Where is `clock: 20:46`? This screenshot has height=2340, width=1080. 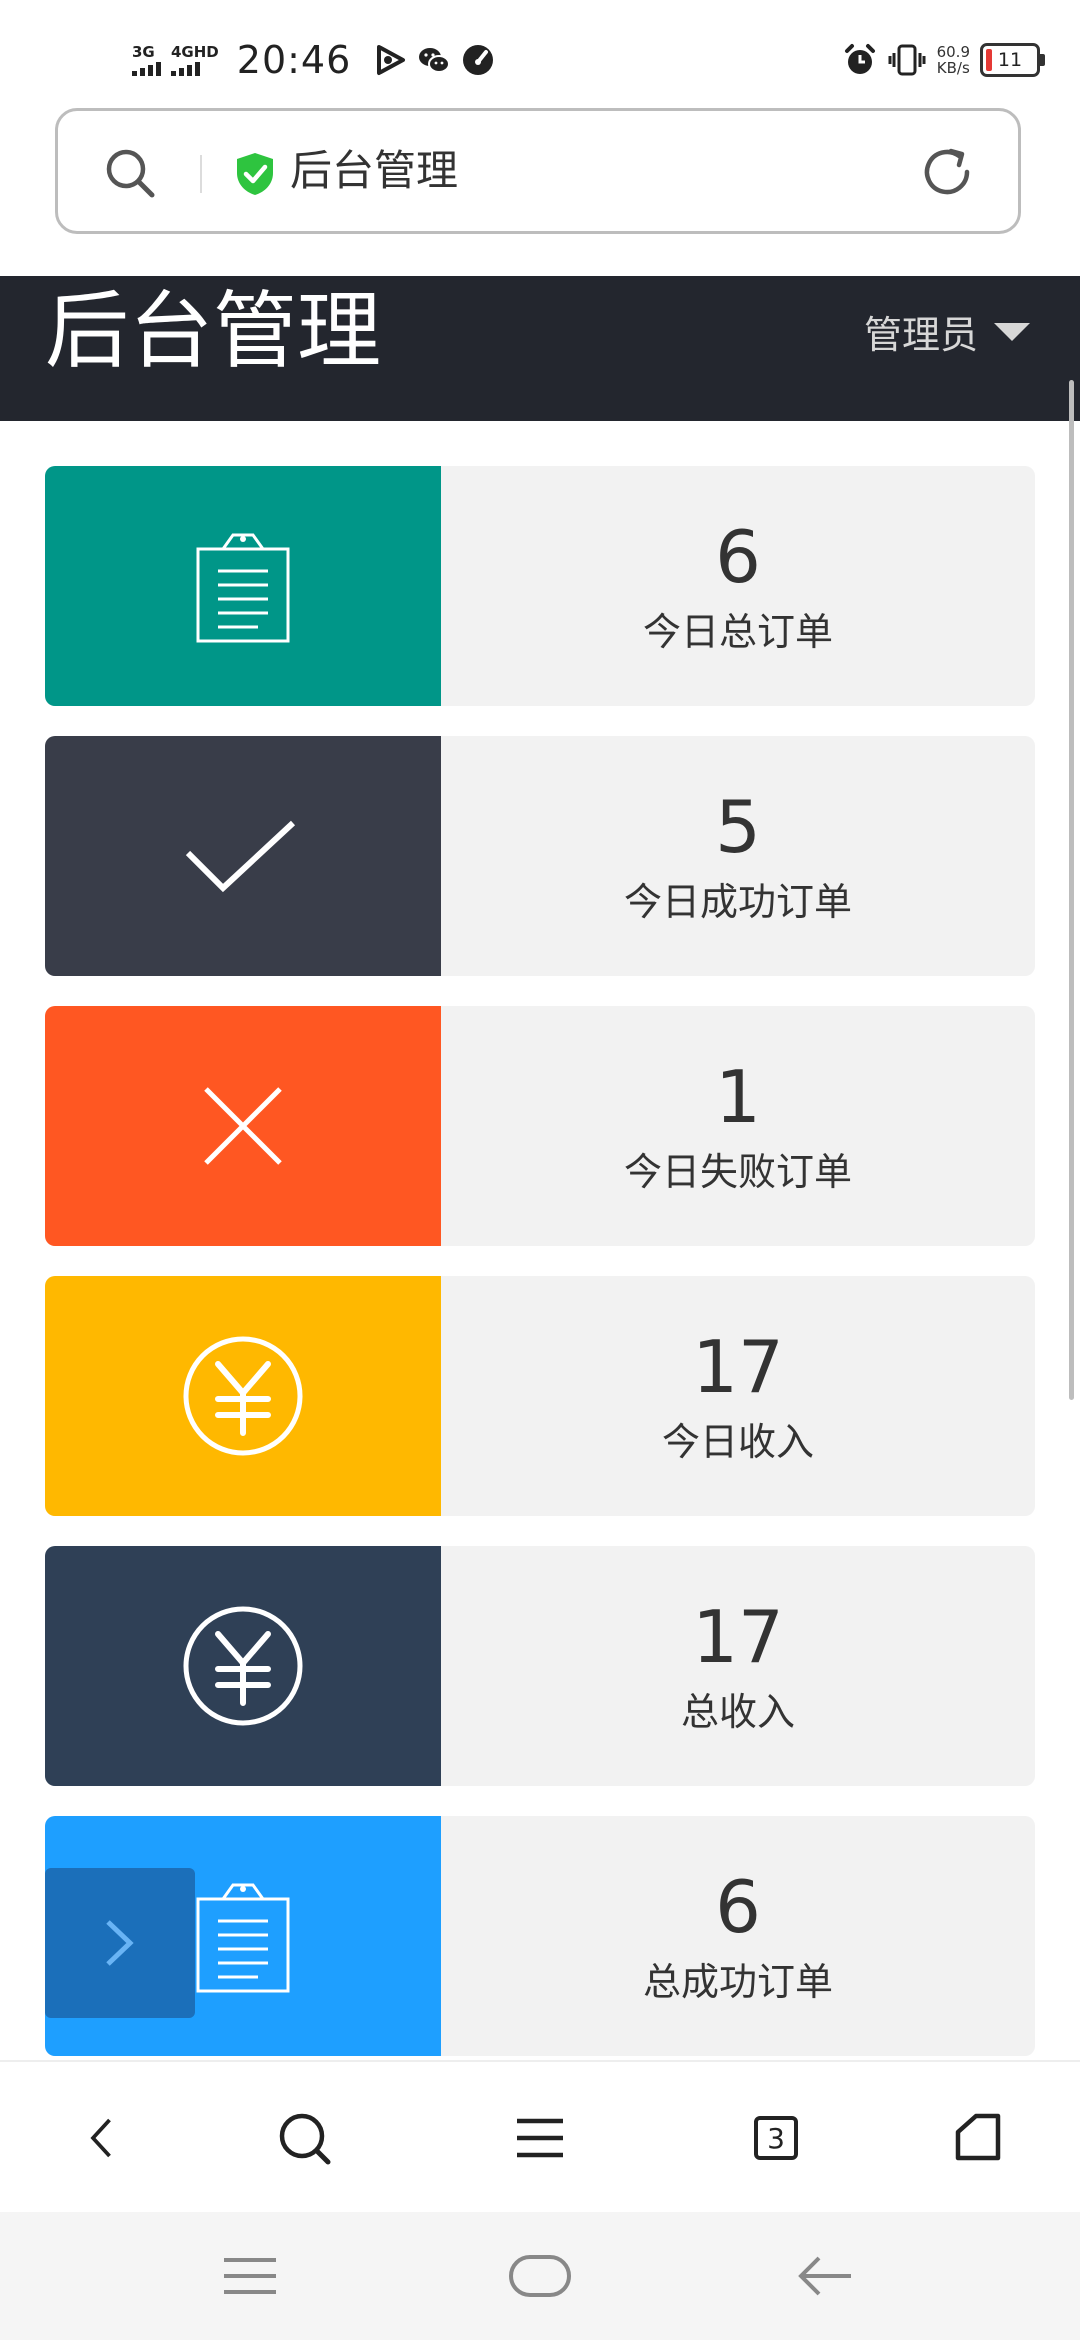
clock: 20:46 is located at coordinates (294, 60).